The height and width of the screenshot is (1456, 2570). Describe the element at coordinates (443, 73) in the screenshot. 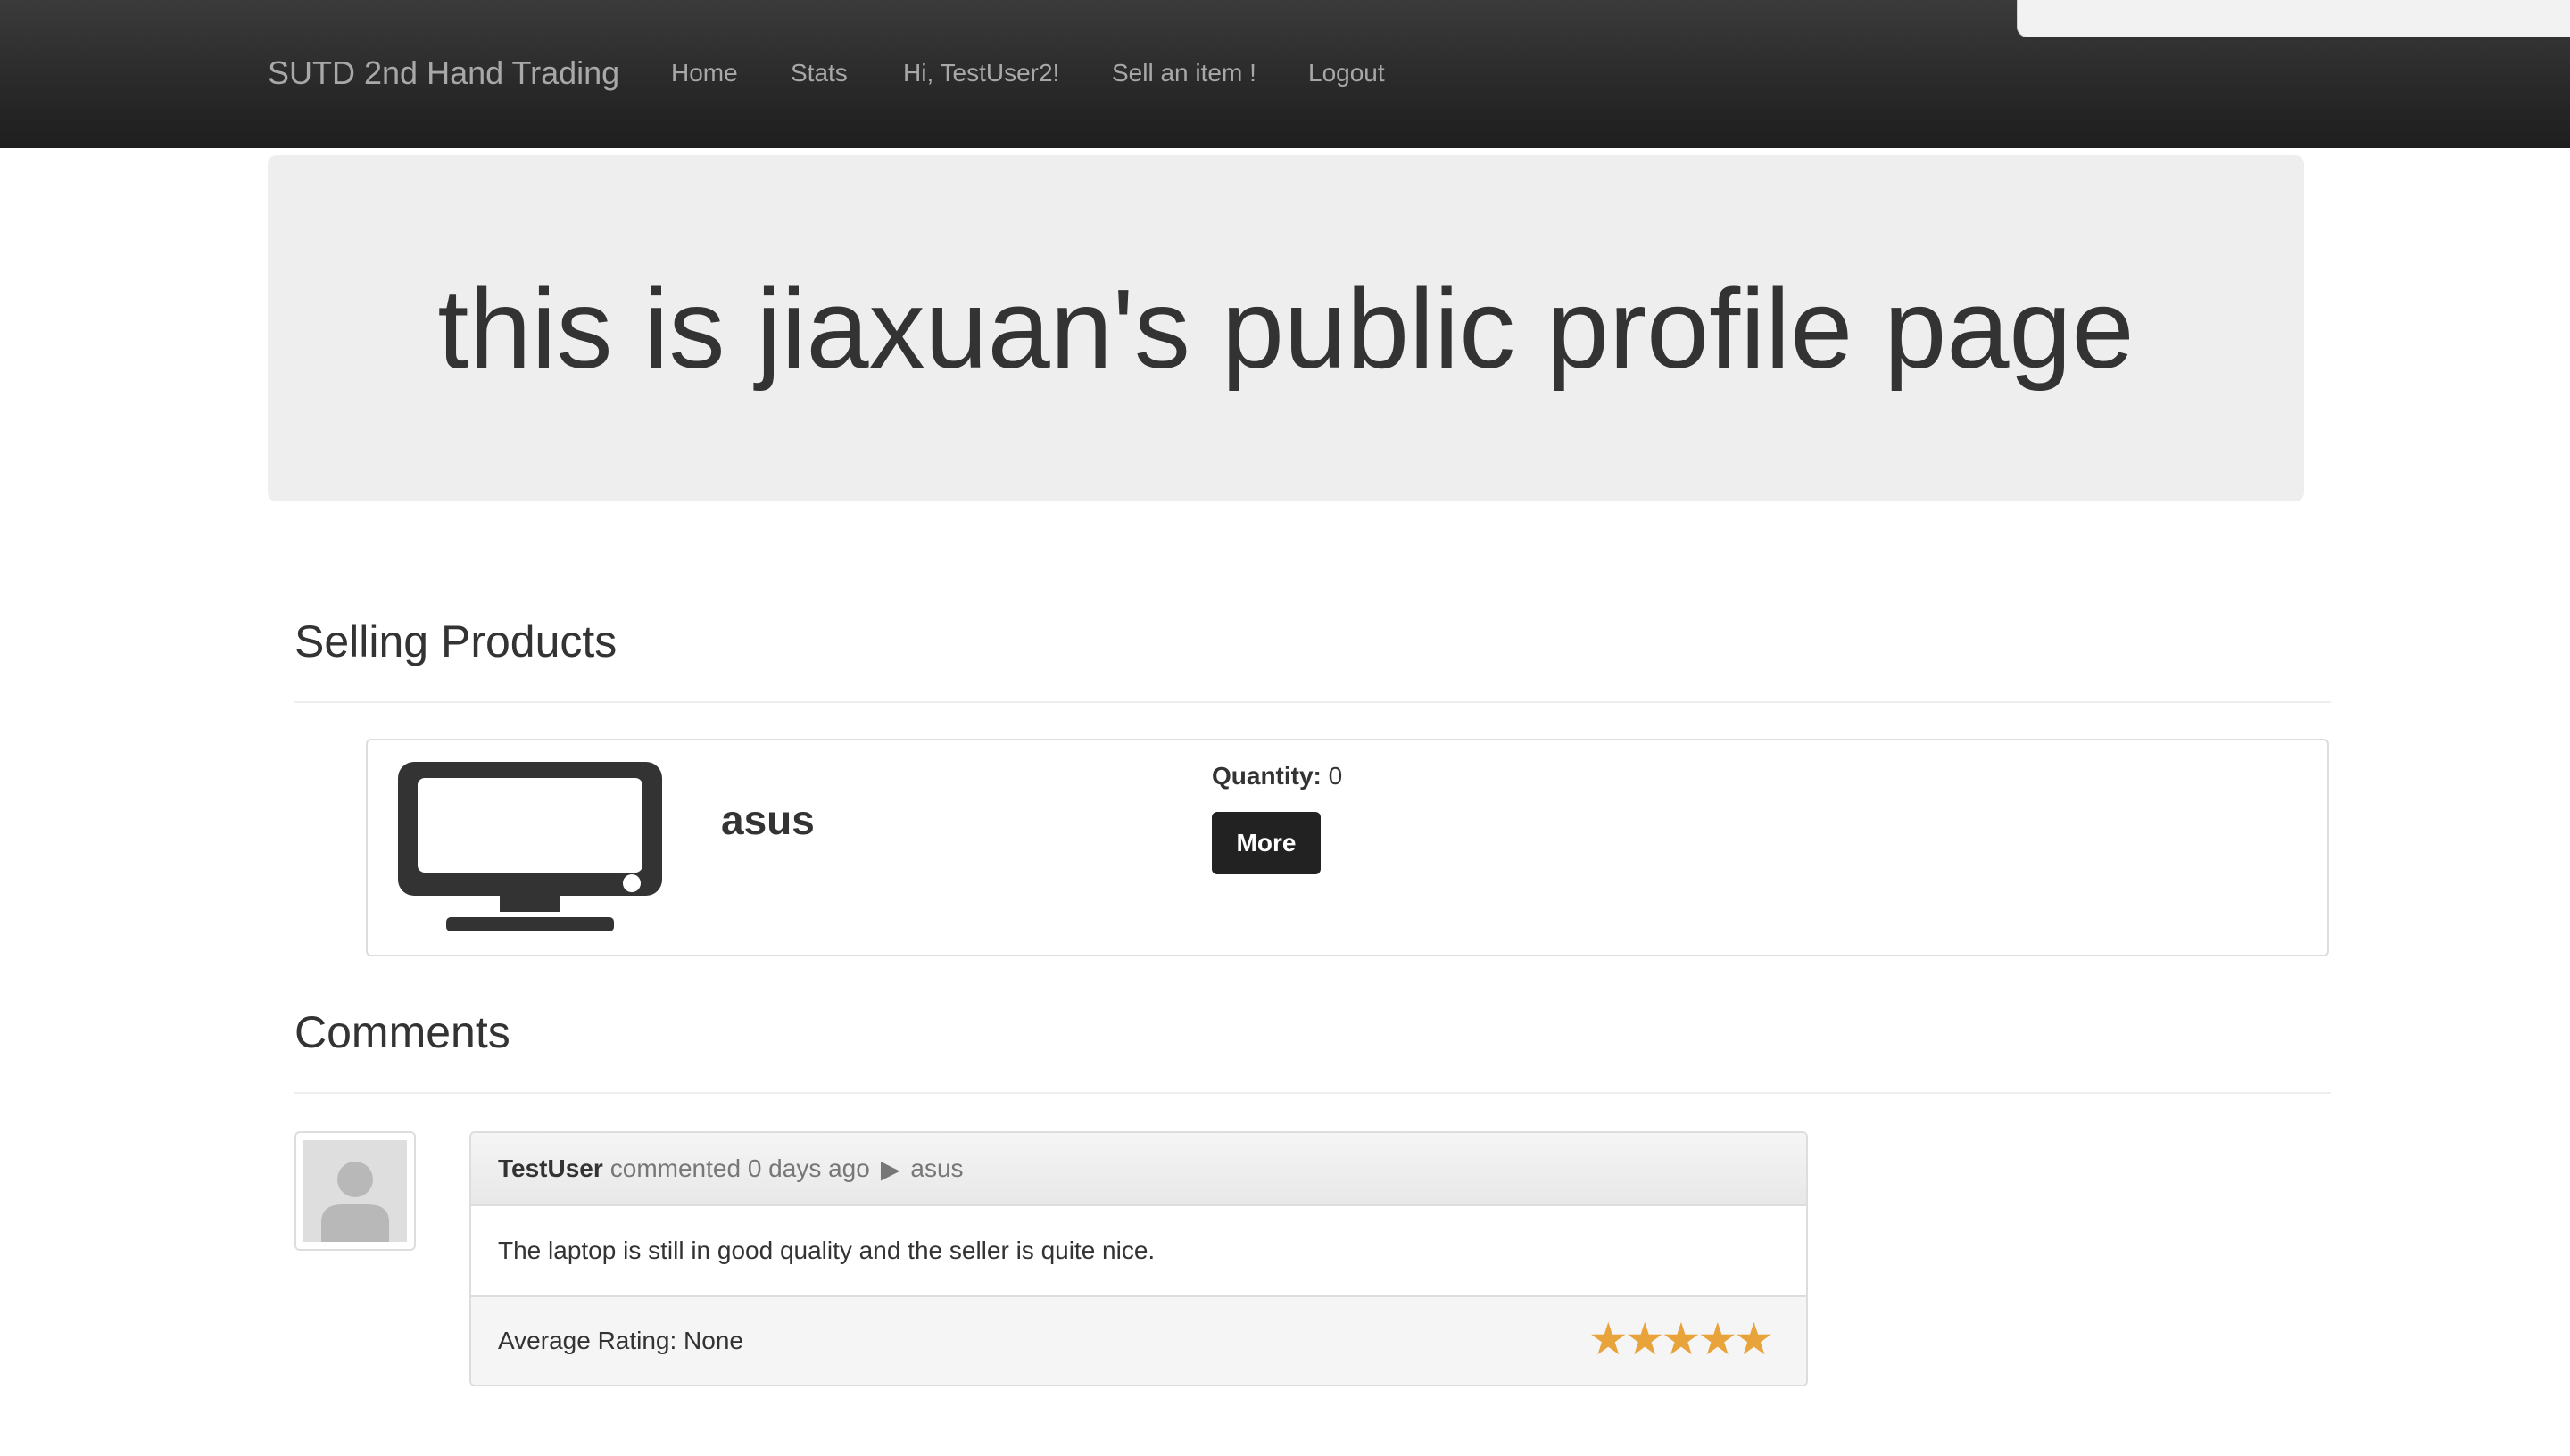

I see `brand-link: SUTD 2nd Hand Trading` at that location.